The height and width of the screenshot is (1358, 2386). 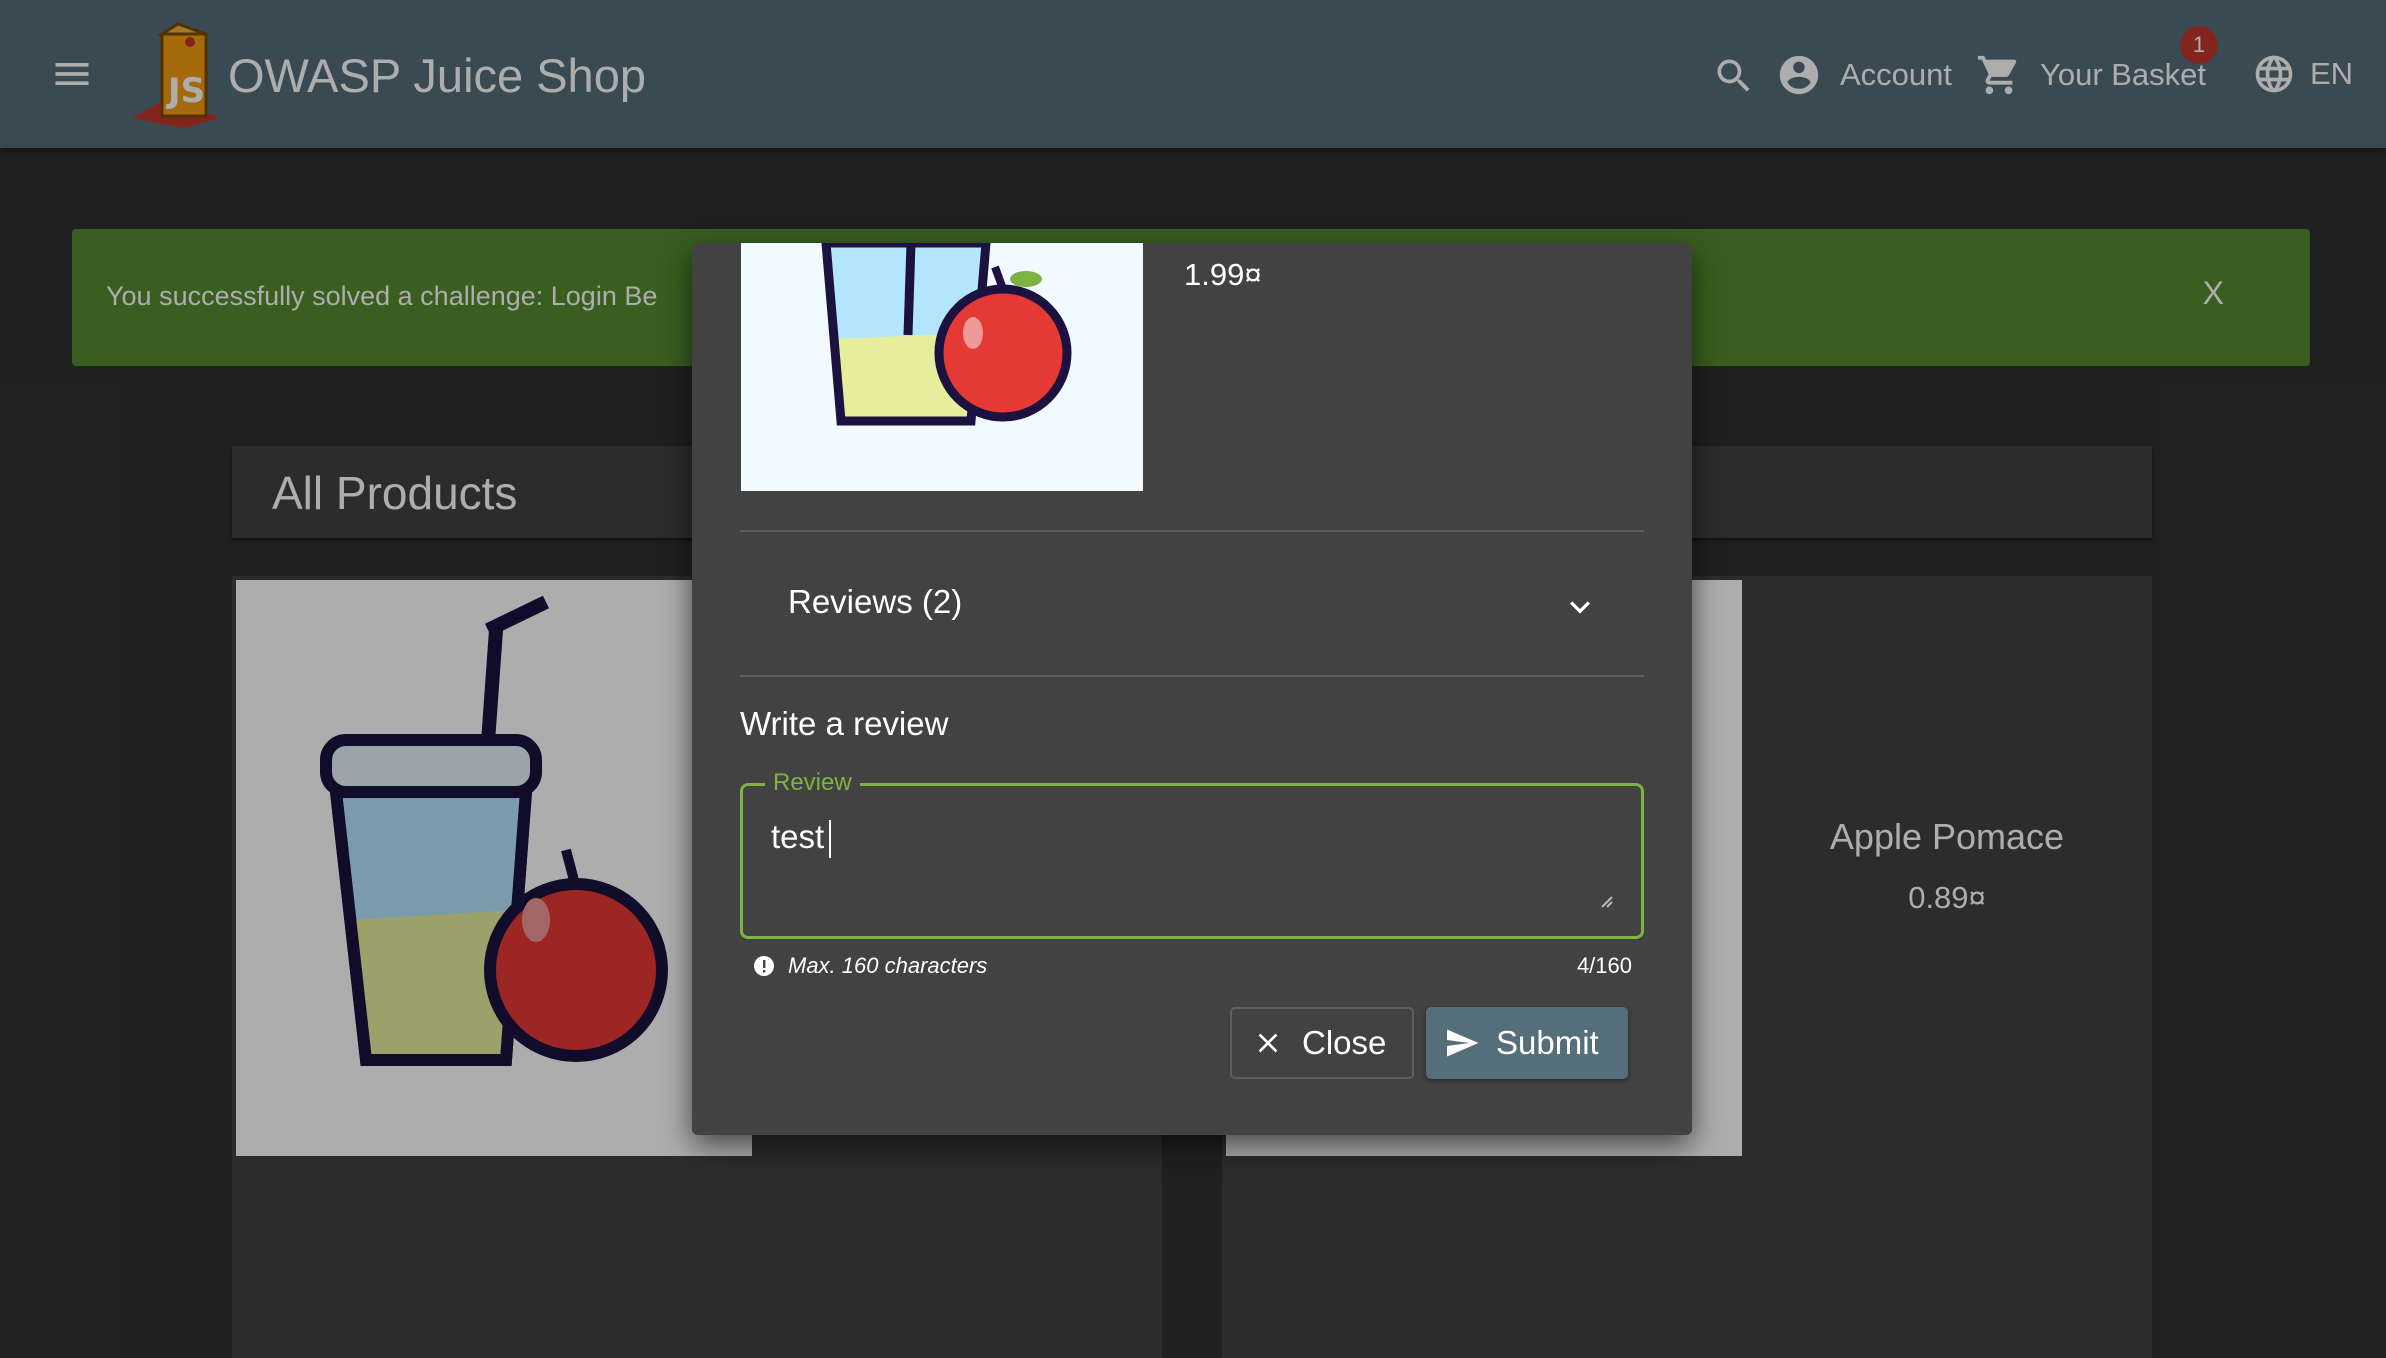 What do you see at coordinates (875, 601) in the screenshot?
I see `reviews-label: Reviews (2)` at bounding box center [875, 601].